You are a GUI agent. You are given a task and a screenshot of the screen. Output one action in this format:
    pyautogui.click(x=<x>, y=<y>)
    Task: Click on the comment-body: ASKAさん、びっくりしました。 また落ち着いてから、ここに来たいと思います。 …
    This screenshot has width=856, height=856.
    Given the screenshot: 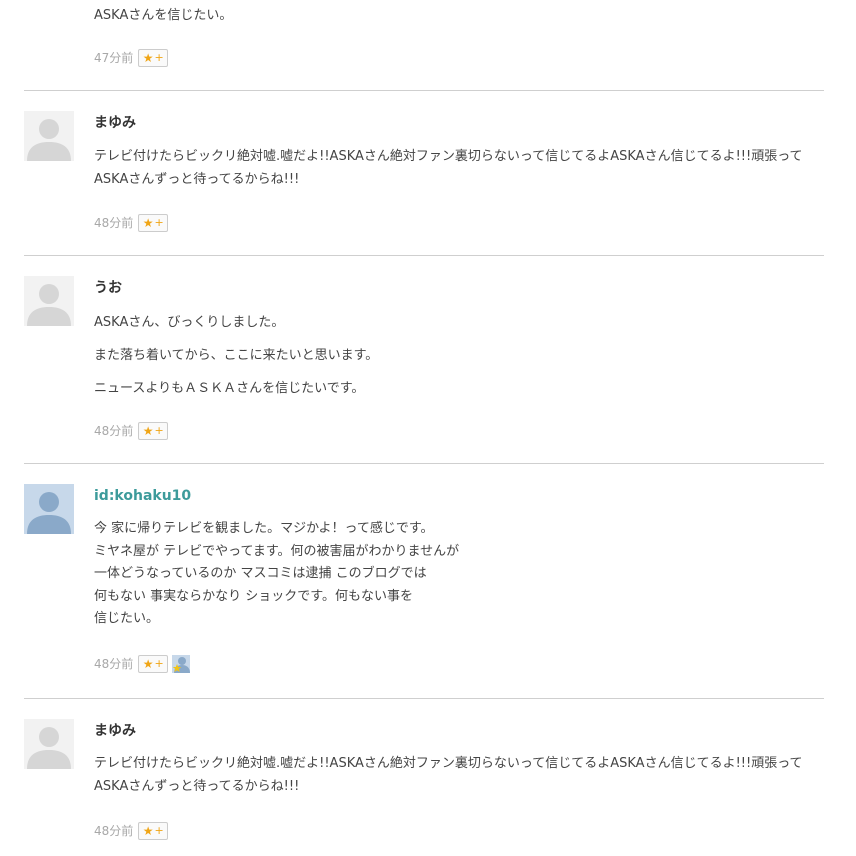 What is the action you would take?
    pyautogui.click(x=461, y=360)
    